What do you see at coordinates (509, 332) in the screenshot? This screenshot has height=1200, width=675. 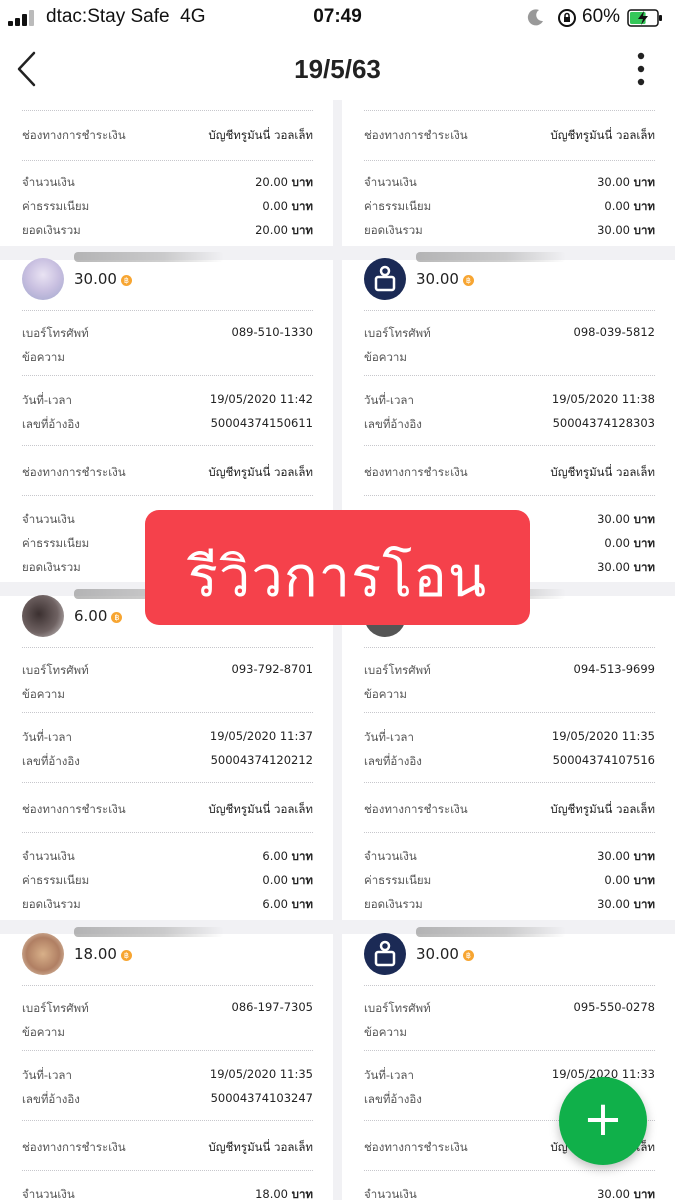 I see `phone-row: เบอร์โทรศัพท์ 098-039-5812` at bounding box center [509, 332].